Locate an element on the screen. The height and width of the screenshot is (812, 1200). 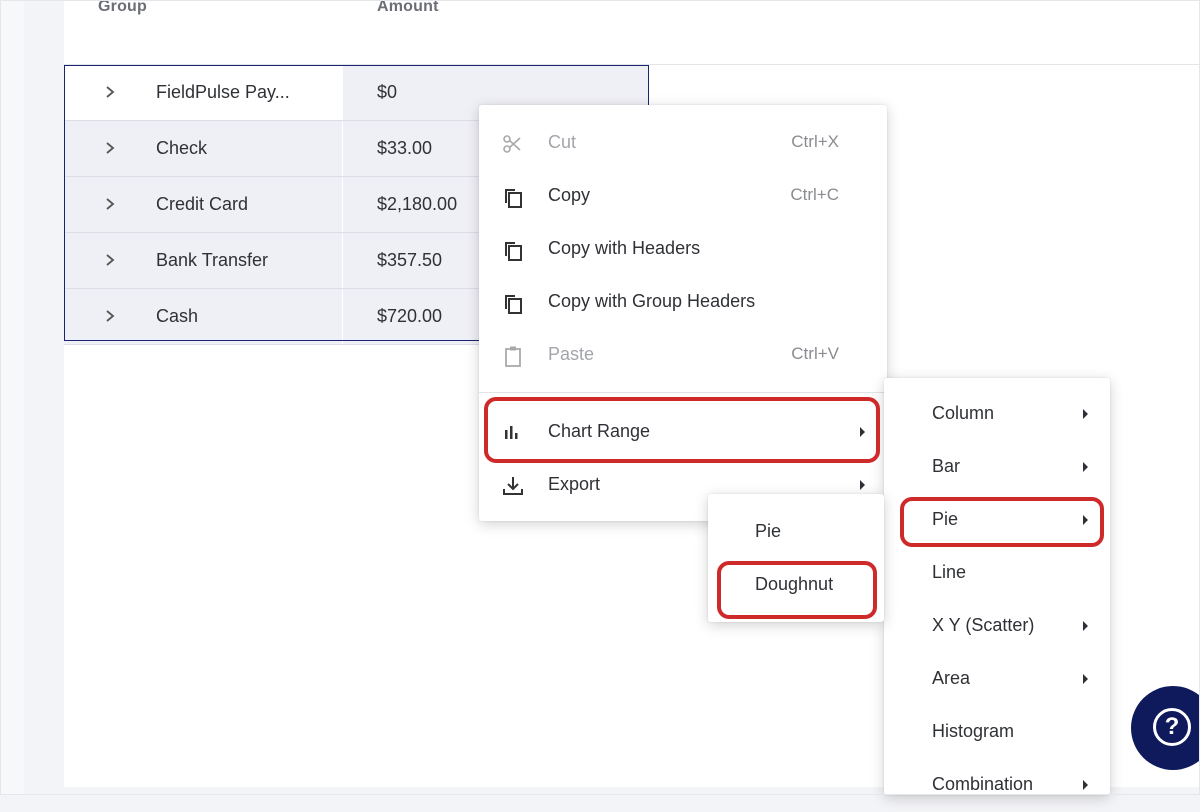
download-icon is located at coordinates (513, 486).